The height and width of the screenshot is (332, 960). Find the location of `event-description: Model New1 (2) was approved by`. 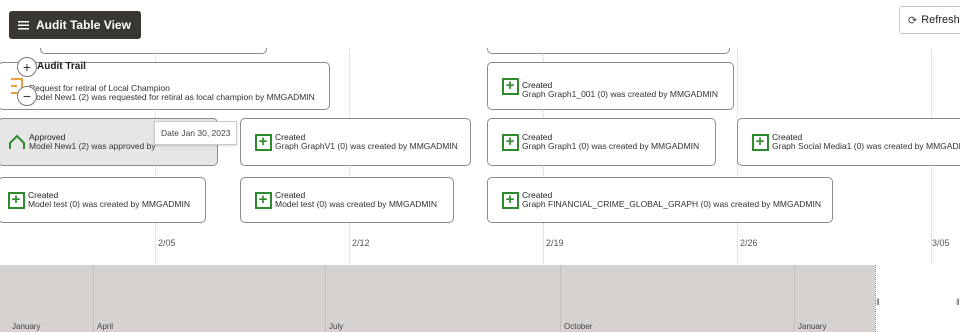

event-description: Model New1 (2) was approved by is located at coordinates (92, 146).